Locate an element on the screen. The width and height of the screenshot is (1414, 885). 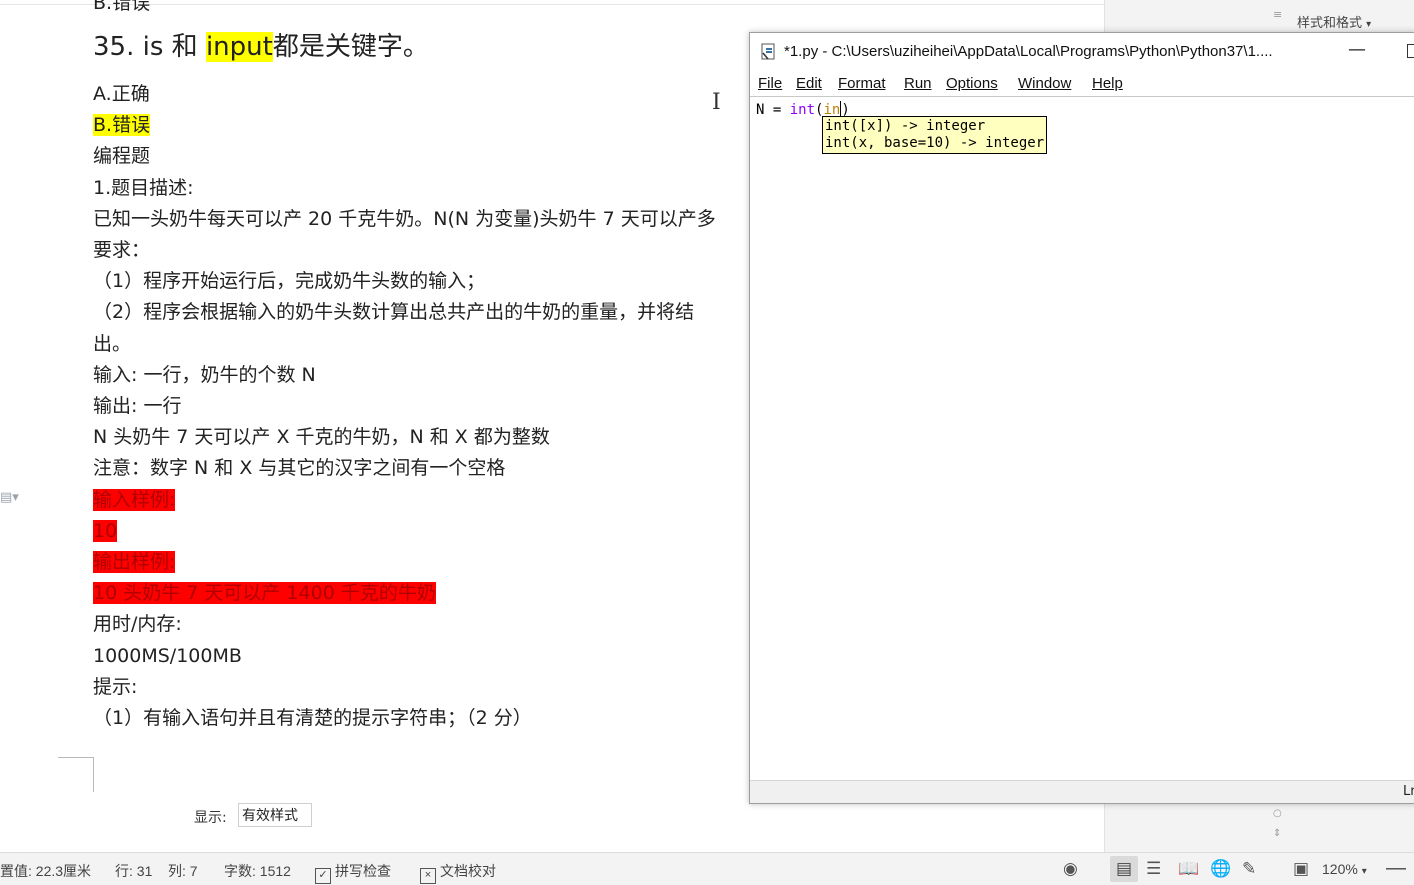
sample-output-label-text: 输出样例: is located at coordinates (134, 562).